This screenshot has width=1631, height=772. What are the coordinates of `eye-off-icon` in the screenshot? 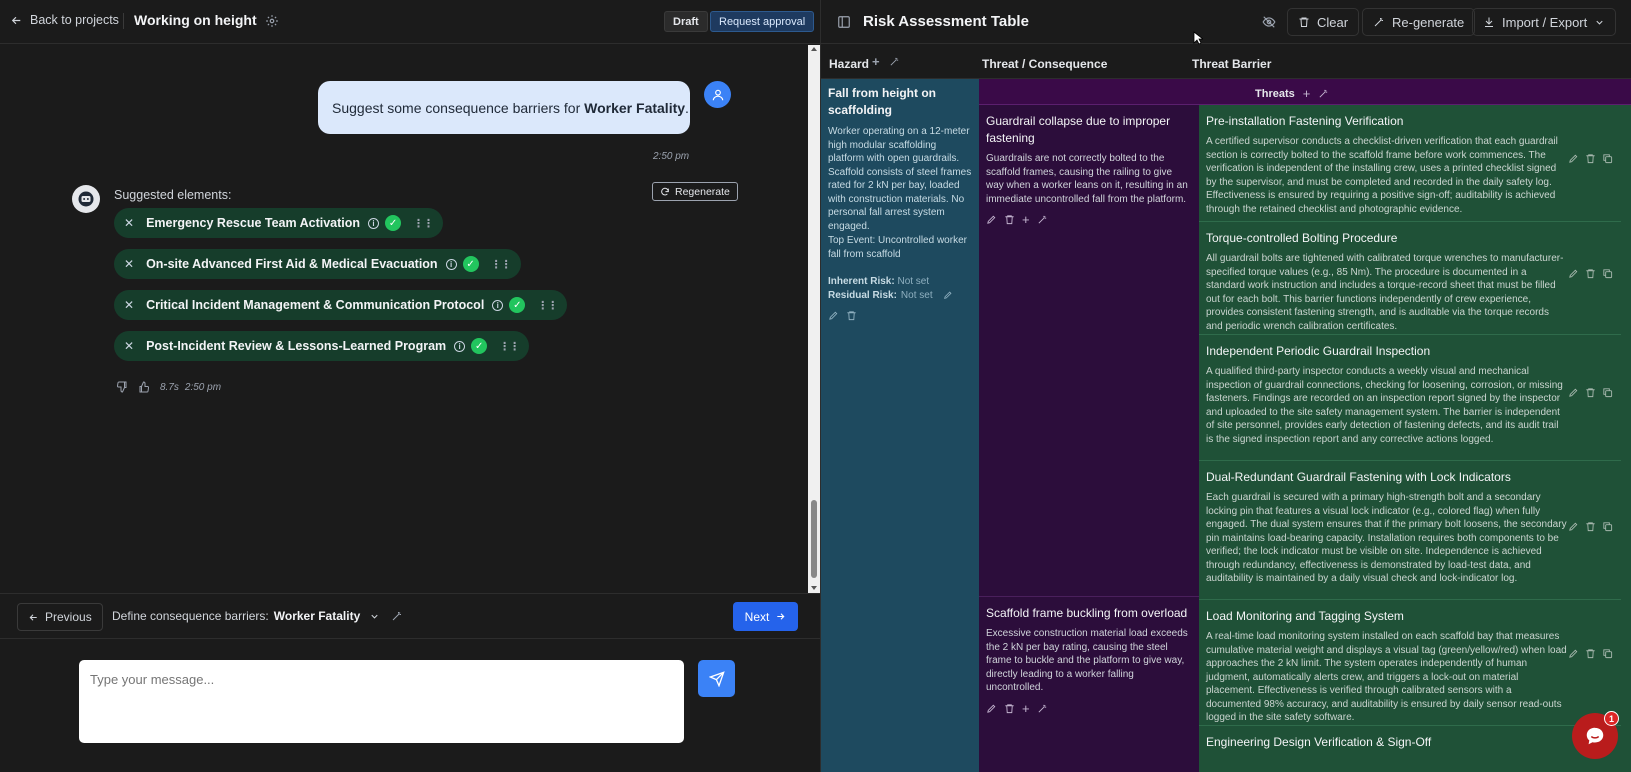 It's located at (1269, 22).